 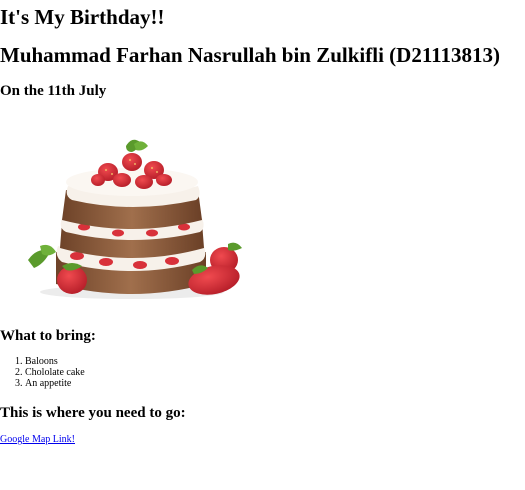 What do you see at coordinates (53, 91) in the screenshot?
I see `party-date-heading: On the 11th July` at bounding box center [53, 91].